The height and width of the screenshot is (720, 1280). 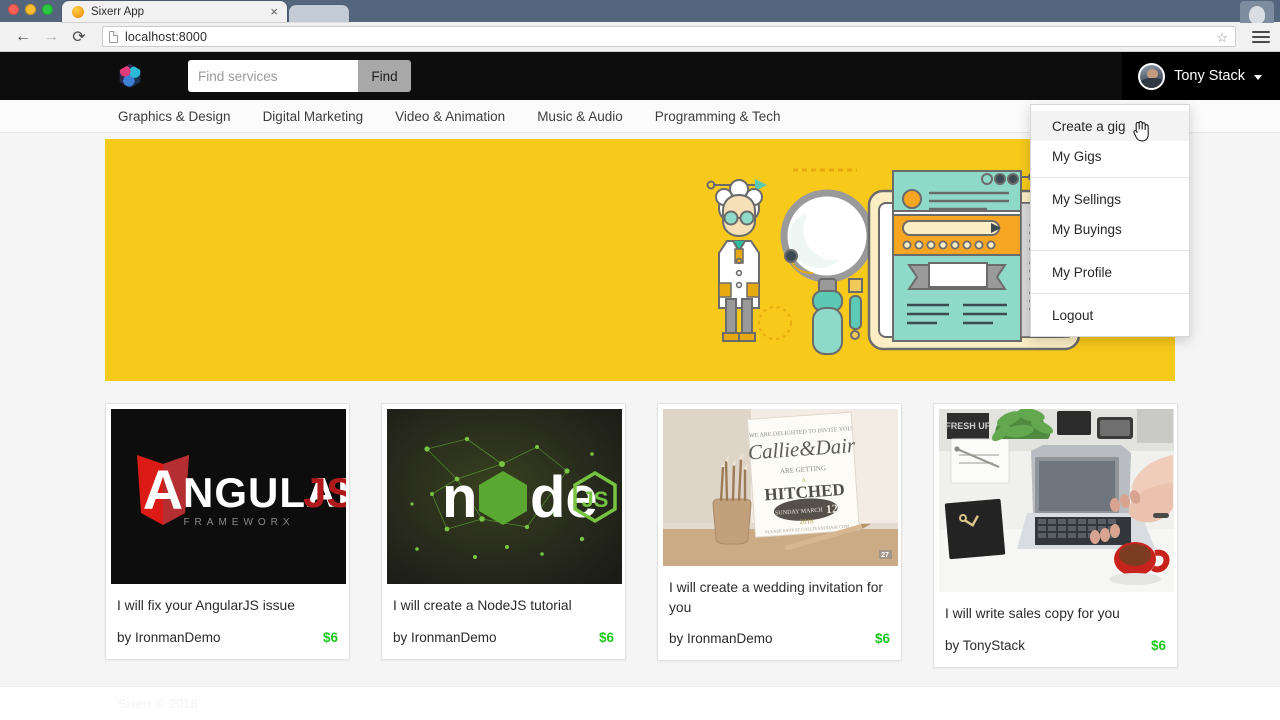 I want to click on menu-item-logout: Logout, so click(x=1110, y=315).